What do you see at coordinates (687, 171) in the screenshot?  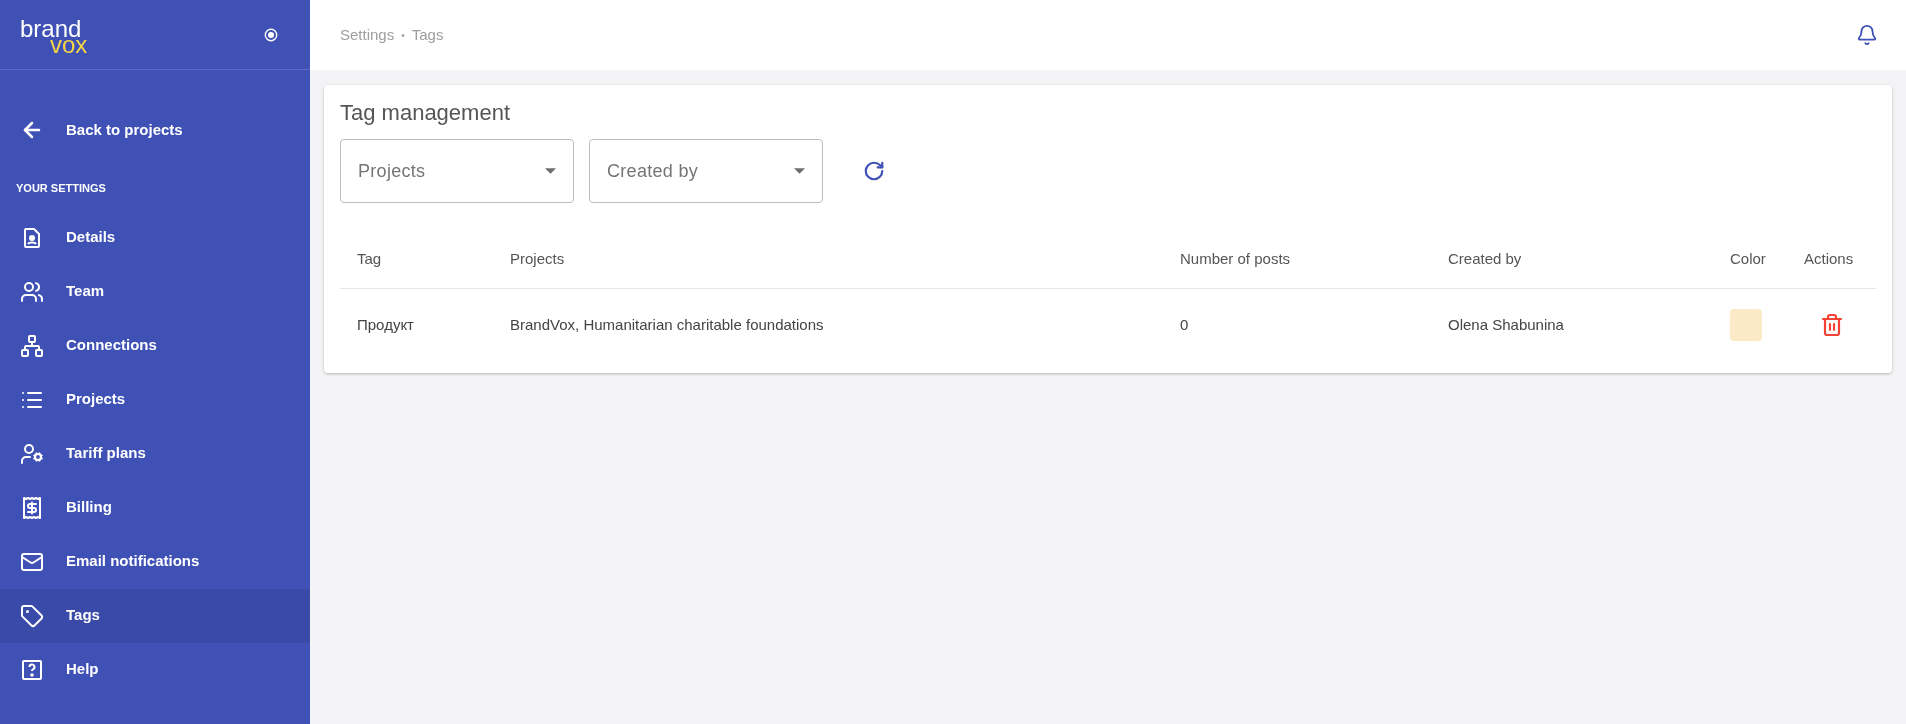 I see `dropdown-input: Created by` at bounding box center [687, 171].